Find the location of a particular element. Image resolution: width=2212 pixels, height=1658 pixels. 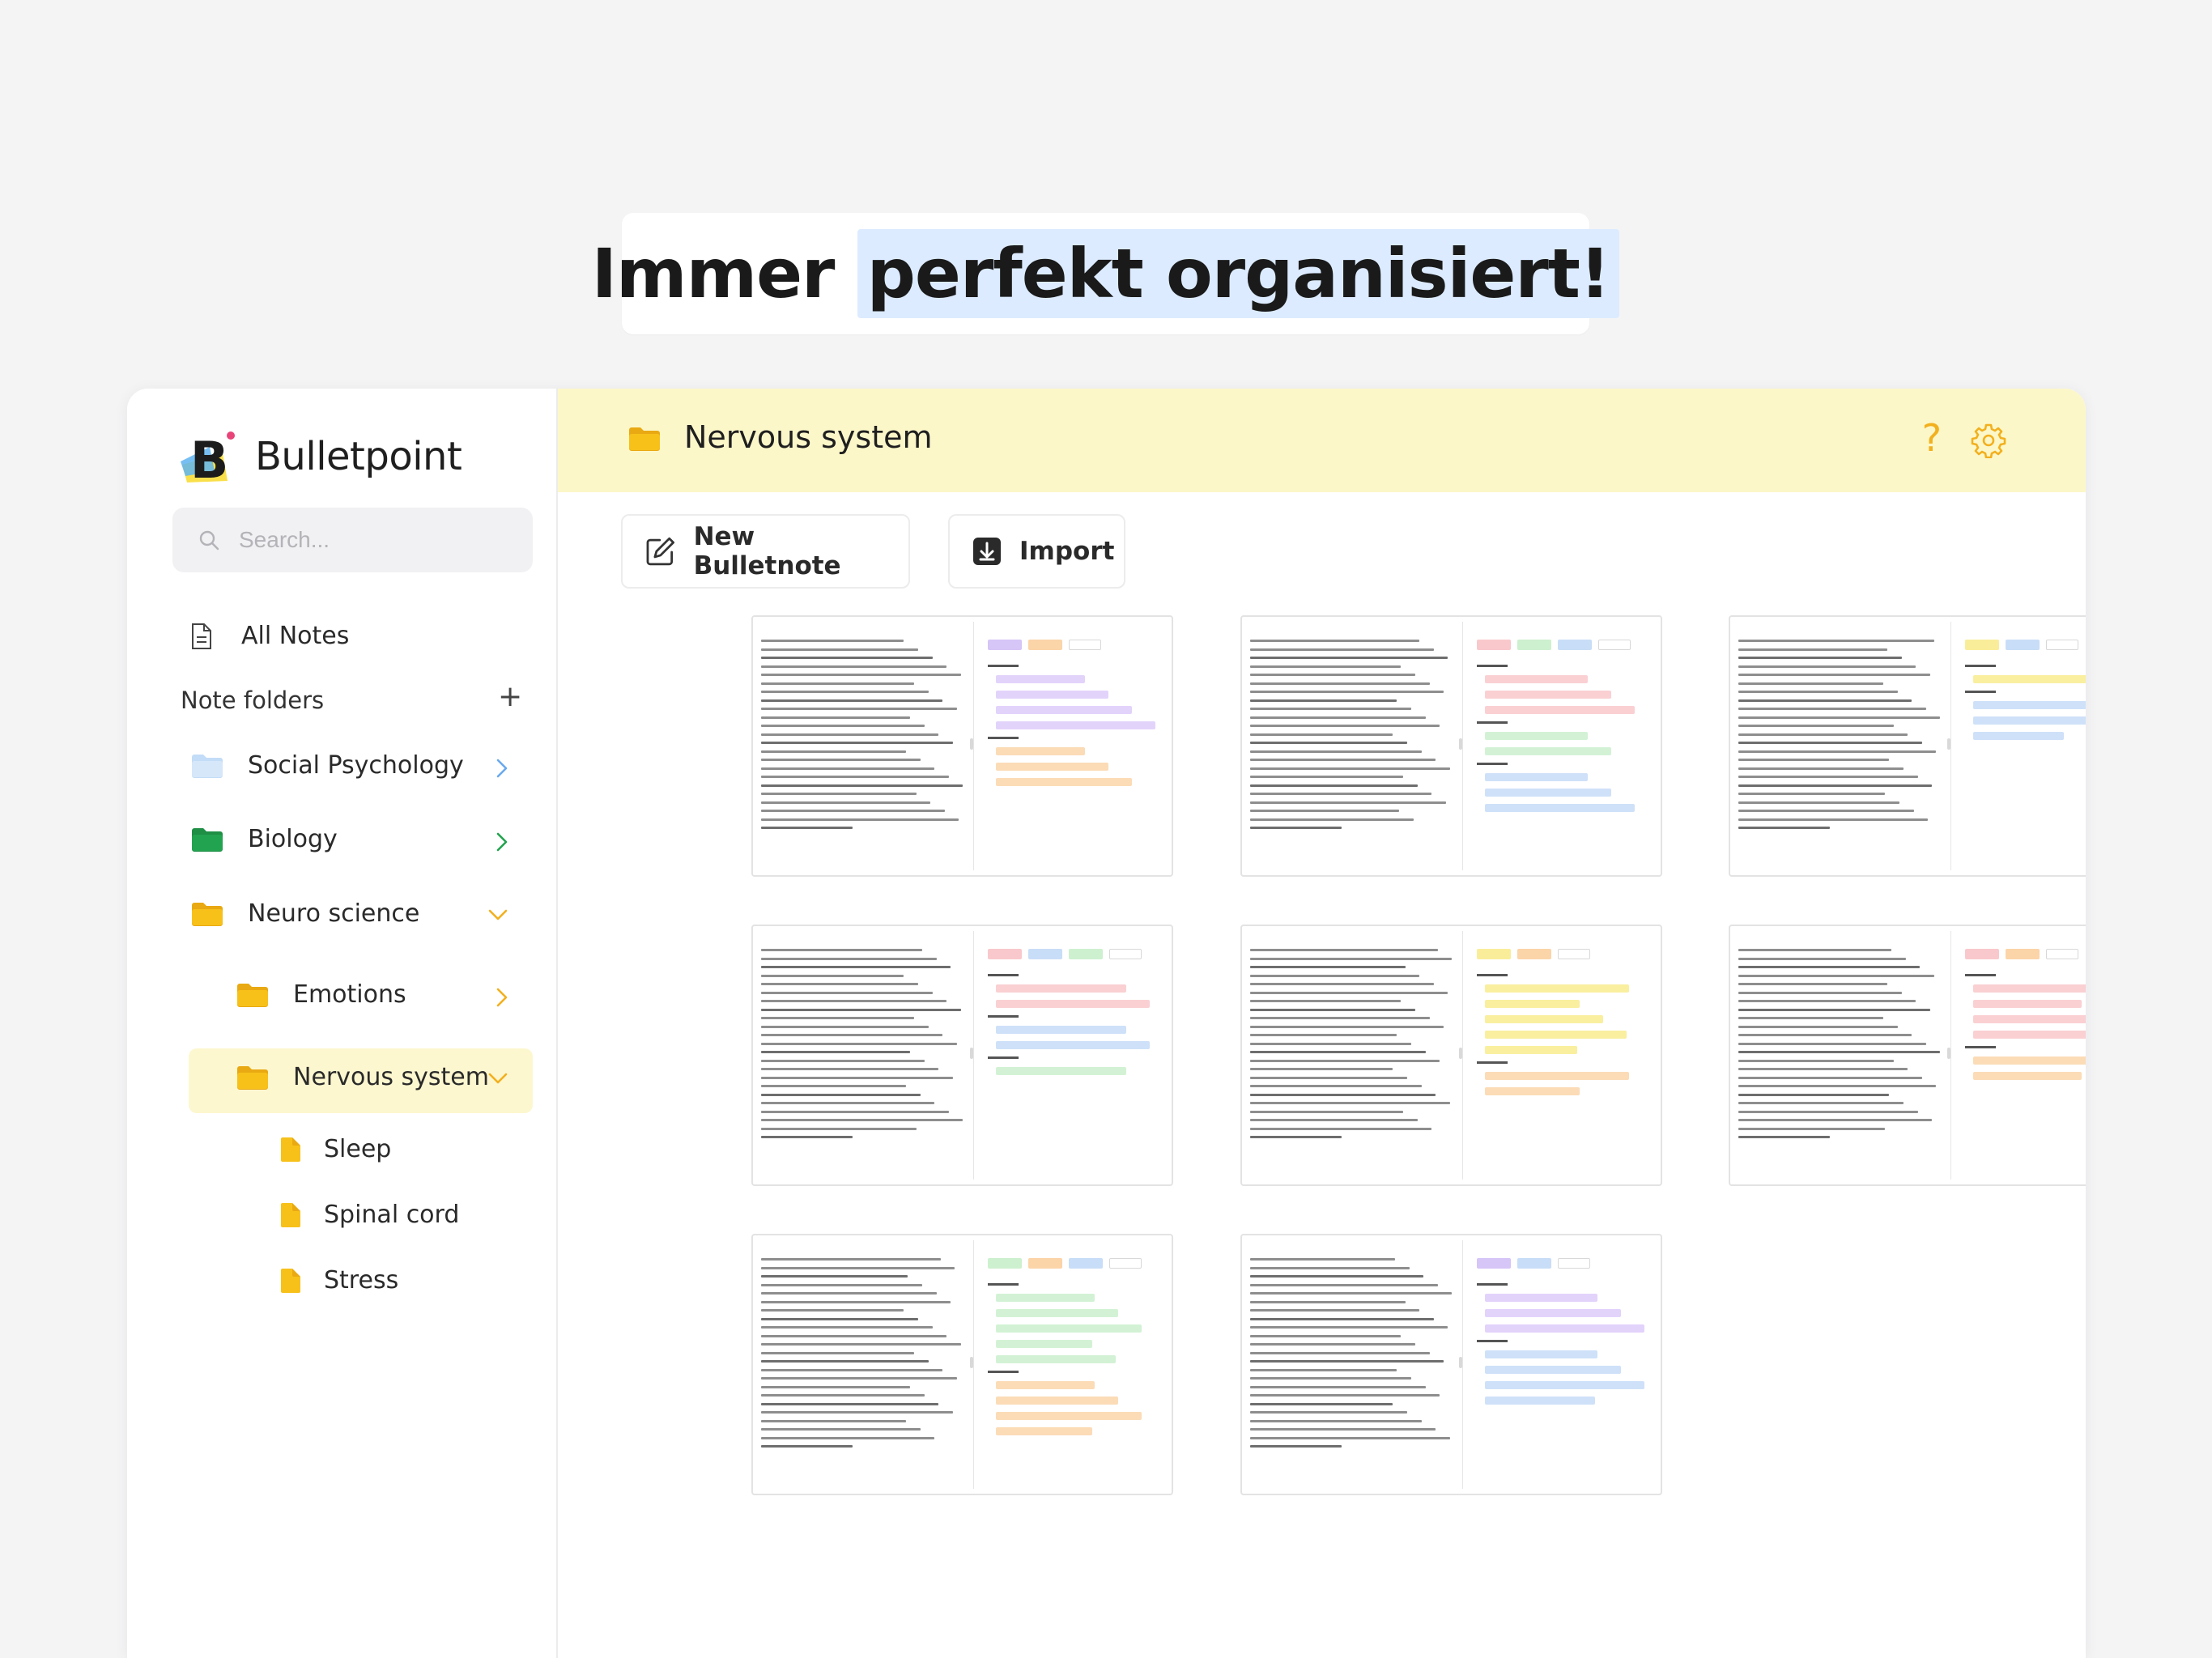

import-button: Import is located at coordinates (1037, 551).